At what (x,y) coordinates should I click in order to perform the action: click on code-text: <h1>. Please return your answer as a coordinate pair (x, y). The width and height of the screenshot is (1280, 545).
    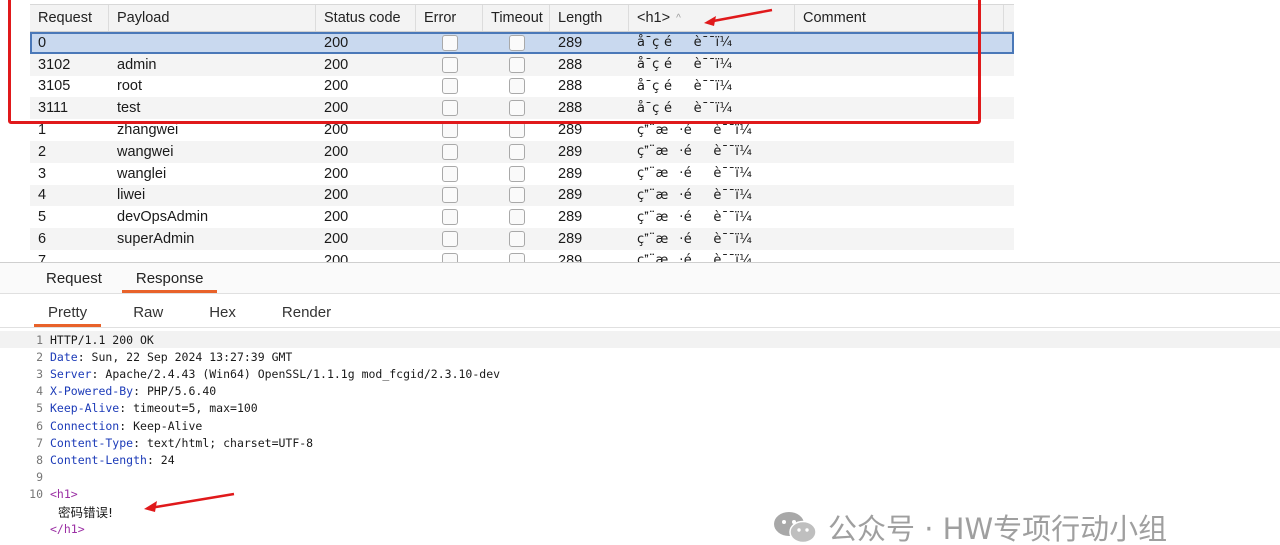
    Looking at the image, I should click on (64, 494).